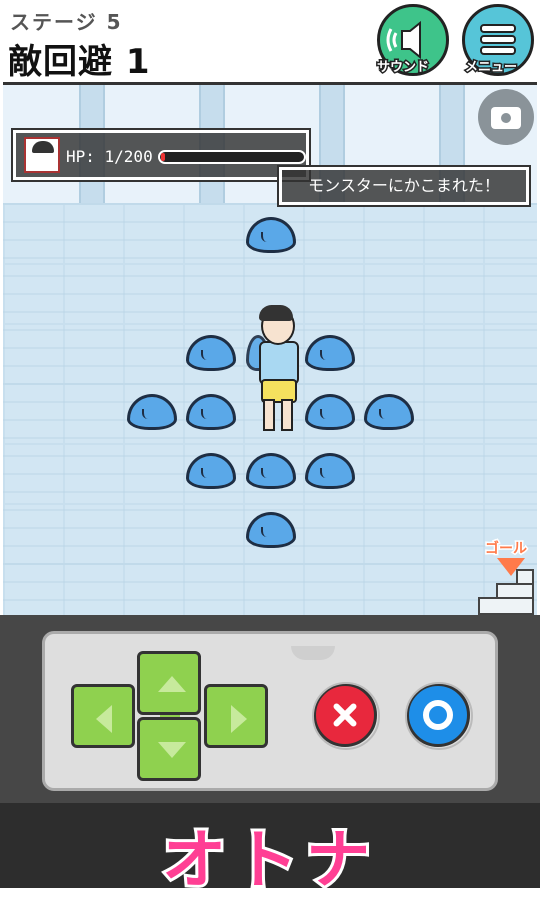  I want to click on stage-title: 敵回避 1, so click(79, 62).